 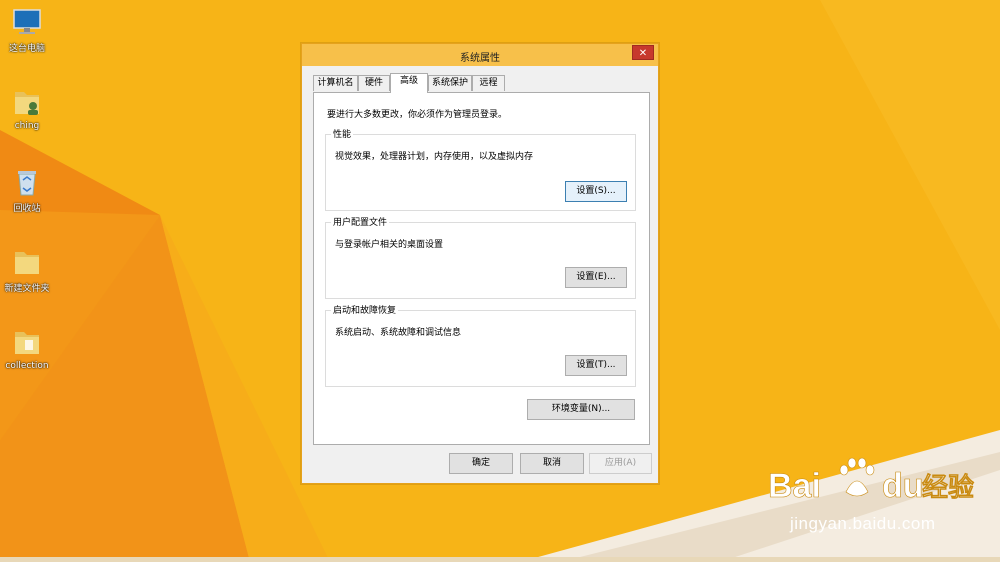 I want to click on desktop-icon-this-pc: 这台电脑, so click(x=27, y=30).